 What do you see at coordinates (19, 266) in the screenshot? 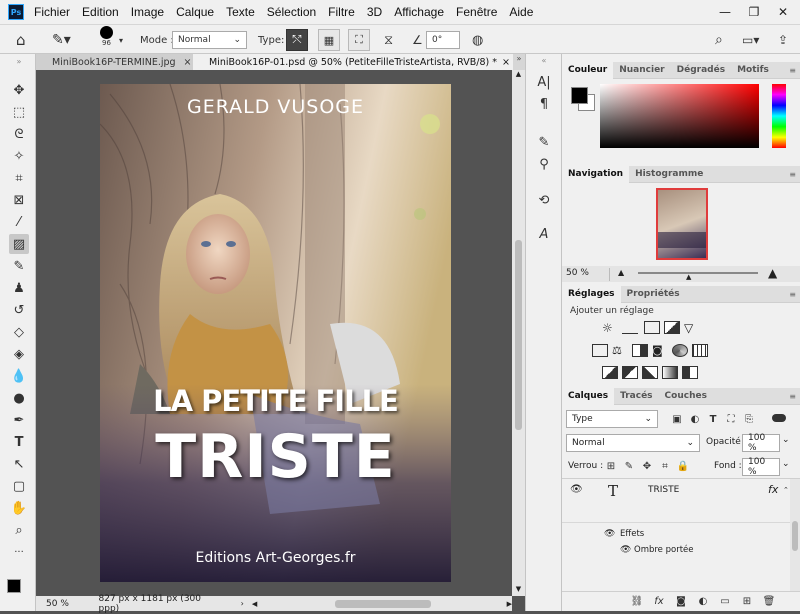
I see `brush-tool-icon: ✎` at bounding box center [19, 266].